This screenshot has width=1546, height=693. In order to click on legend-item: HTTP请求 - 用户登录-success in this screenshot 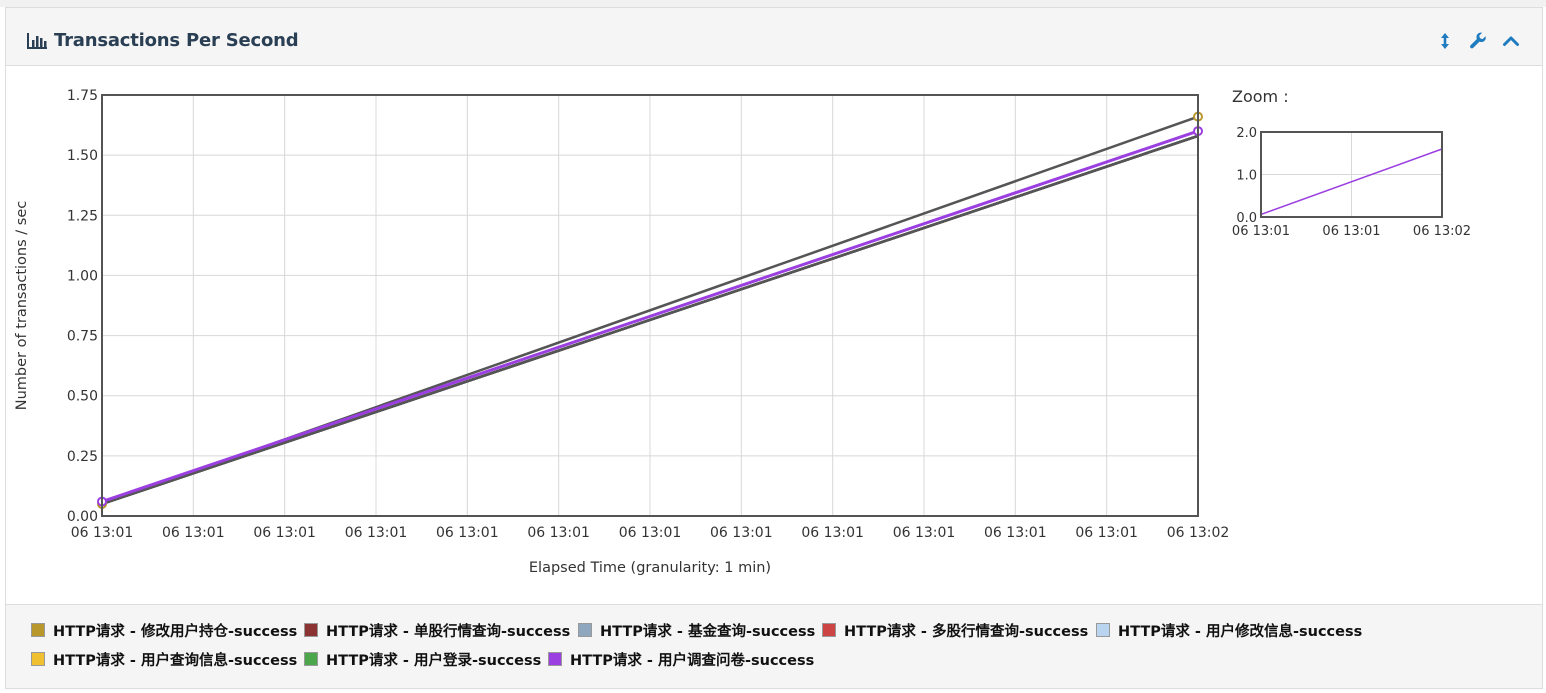, I will do `click(422, 659)`.